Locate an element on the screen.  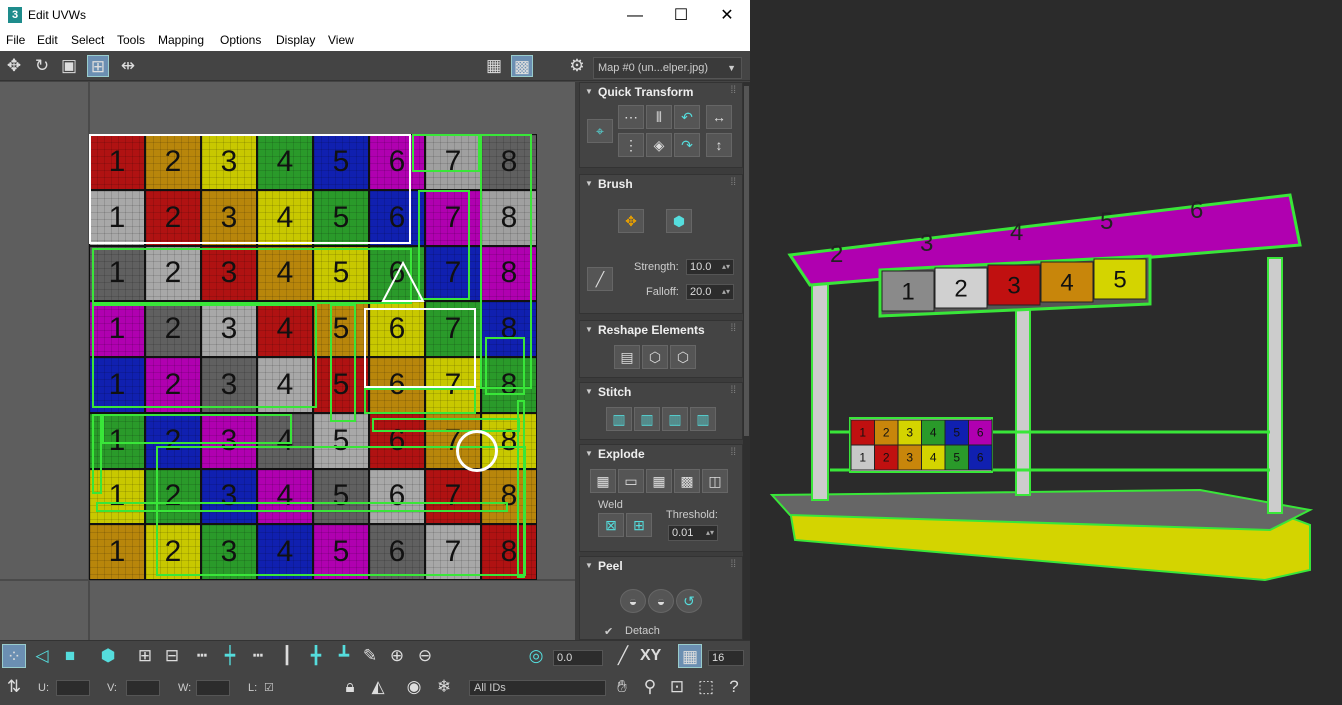
flatten-by-polygon-angle-icon: ▦ is located at coordinates (603, 481).